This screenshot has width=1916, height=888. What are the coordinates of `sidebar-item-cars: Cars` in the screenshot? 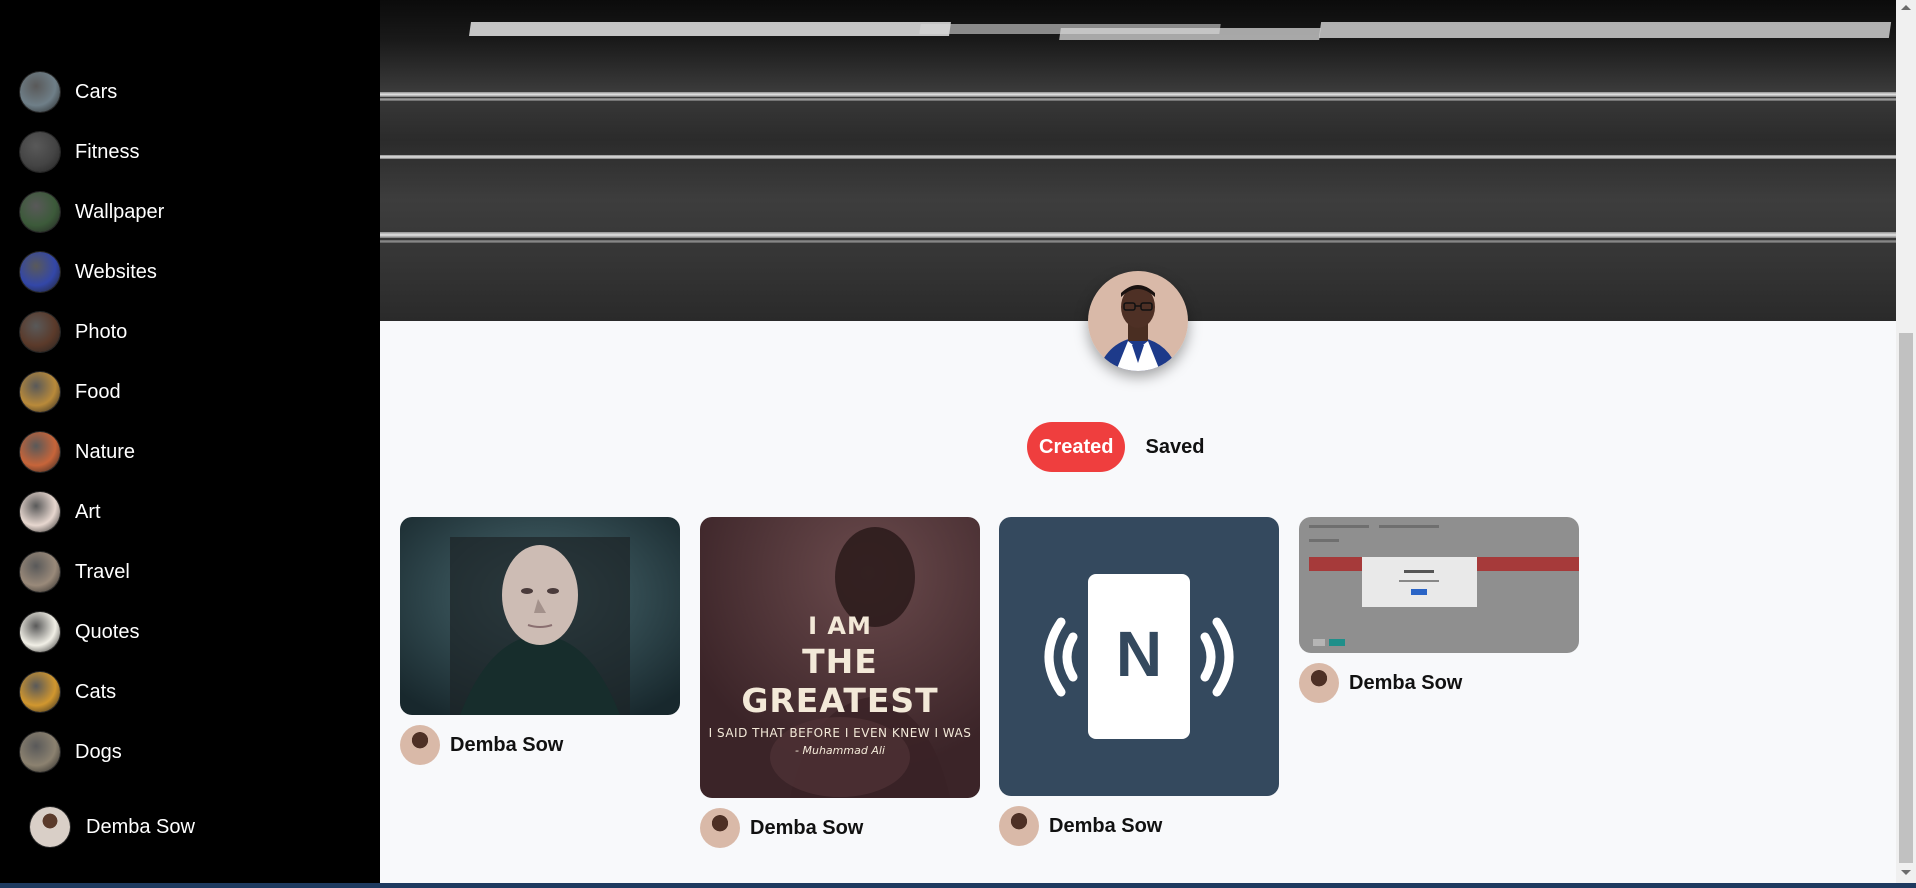 It's located at (68, 92).